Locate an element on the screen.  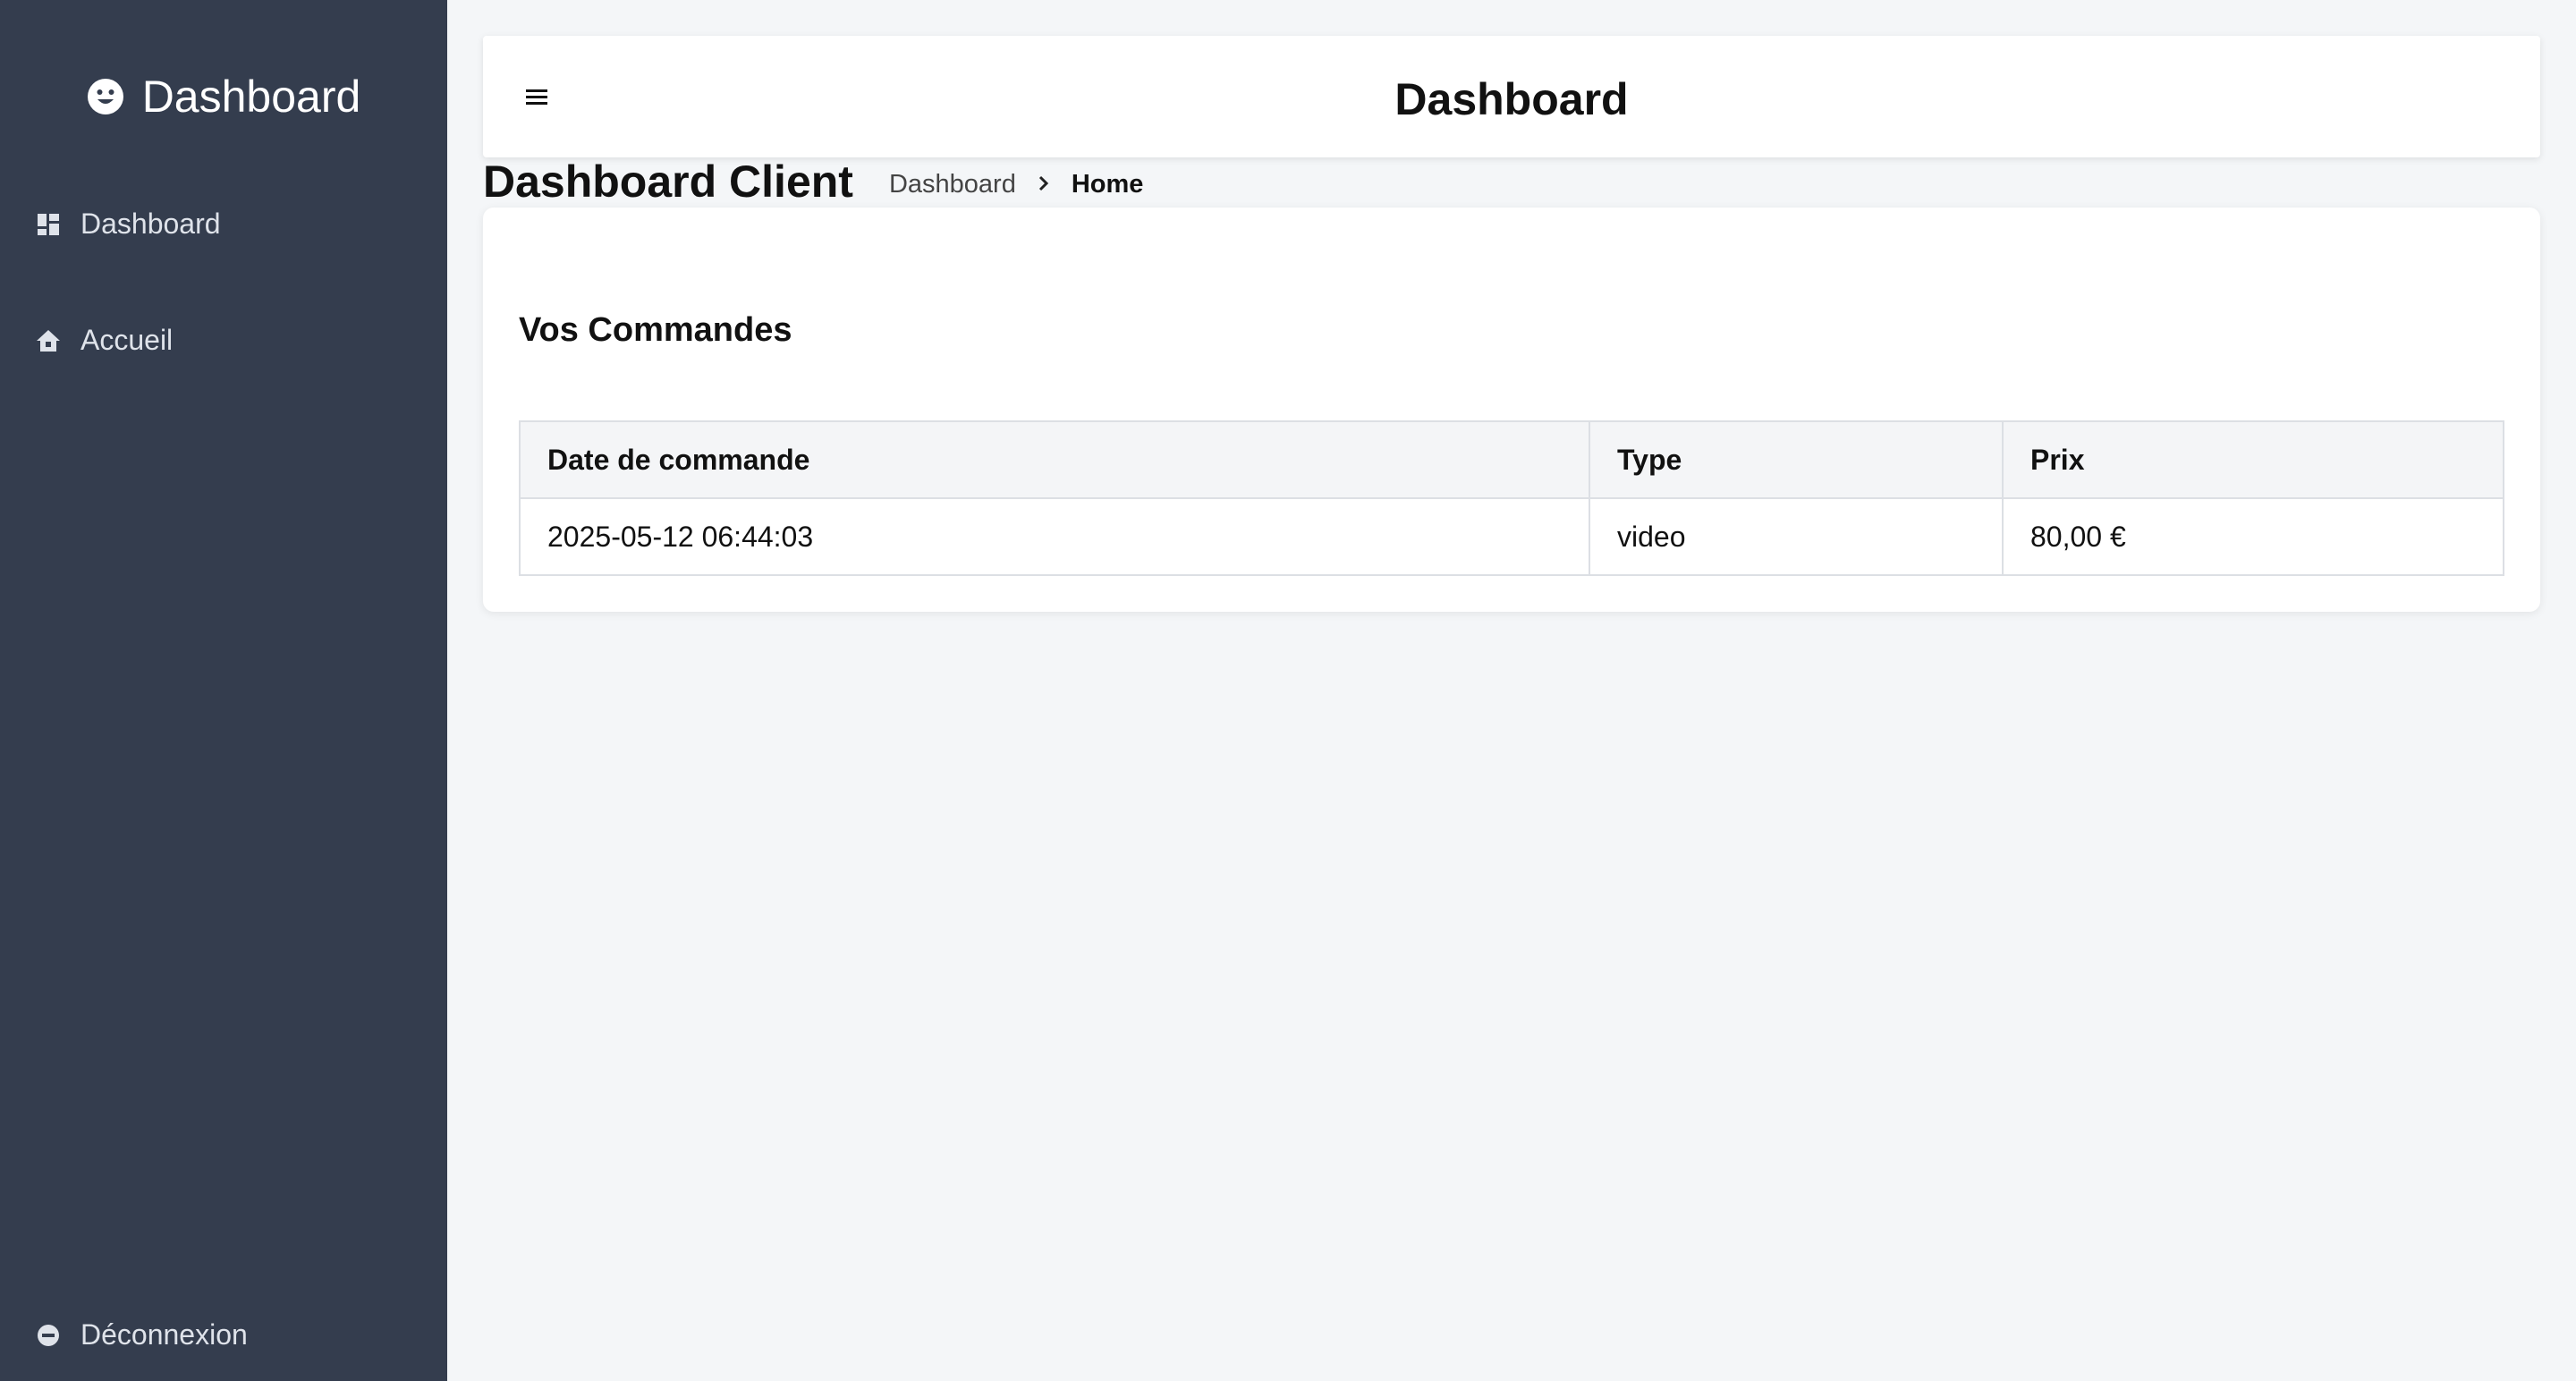
column-header-type: Type is located at coordinates (1796, 459).